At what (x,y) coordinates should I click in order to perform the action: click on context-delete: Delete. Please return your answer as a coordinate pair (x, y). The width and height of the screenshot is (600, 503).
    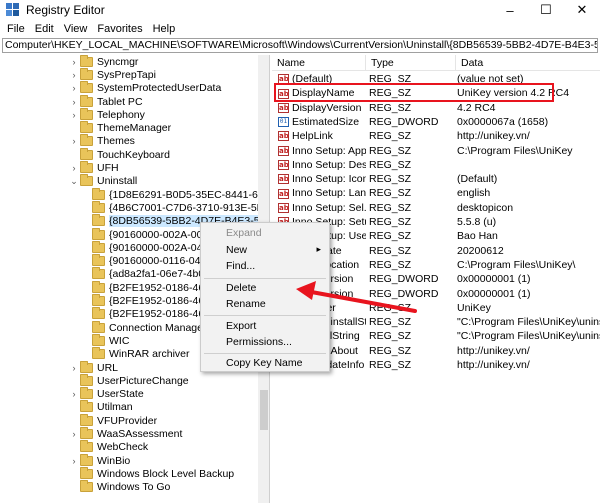
    Looking at the image, I should click on (241, 288).